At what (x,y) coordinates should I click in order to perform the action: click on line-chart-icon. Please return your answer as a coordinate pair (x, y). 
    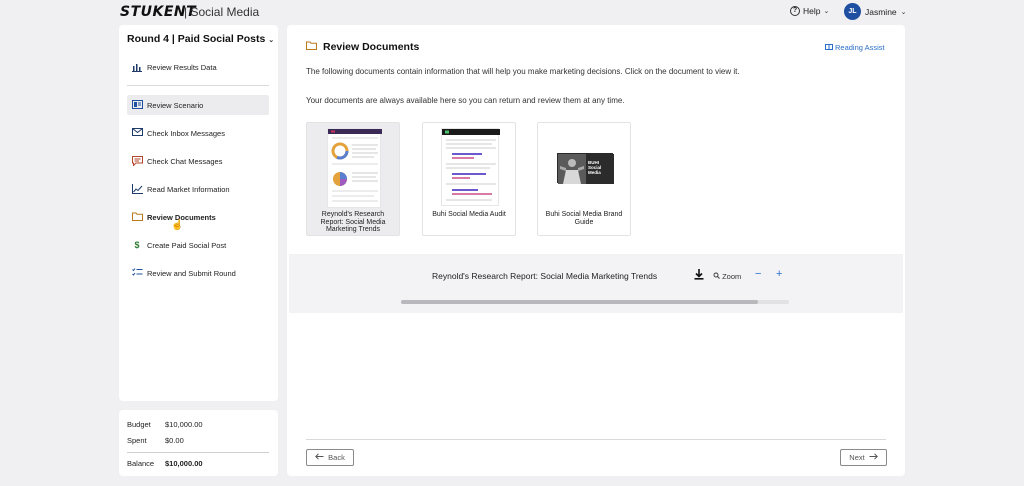
    Looking at the image, I should click on (137, 189).